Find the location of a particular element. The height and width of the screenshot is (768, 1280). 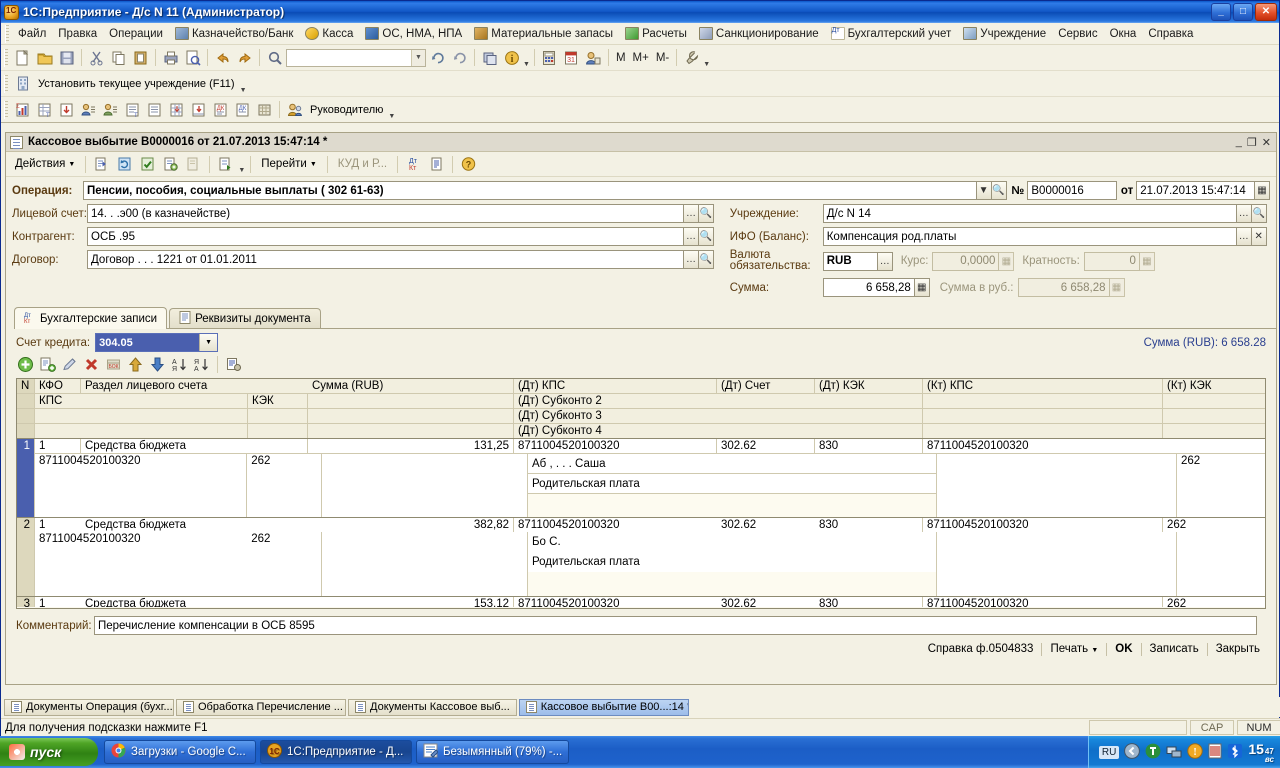

menu-cash: Касса is located at coordinates (329, 33).